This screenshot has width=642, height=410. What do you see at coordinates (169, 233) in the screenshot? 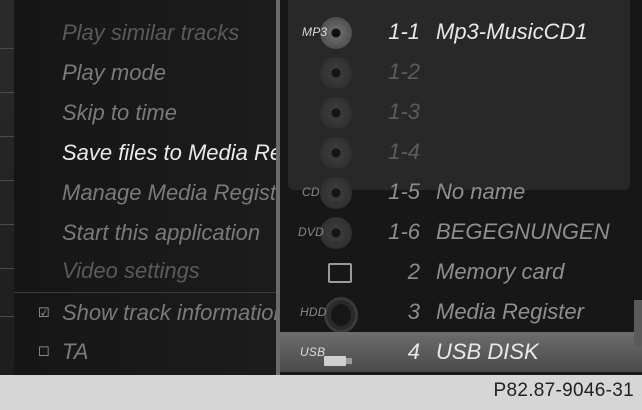
I see `menu-item-start-this-application: Start this application` at bounding box center [169, 233].